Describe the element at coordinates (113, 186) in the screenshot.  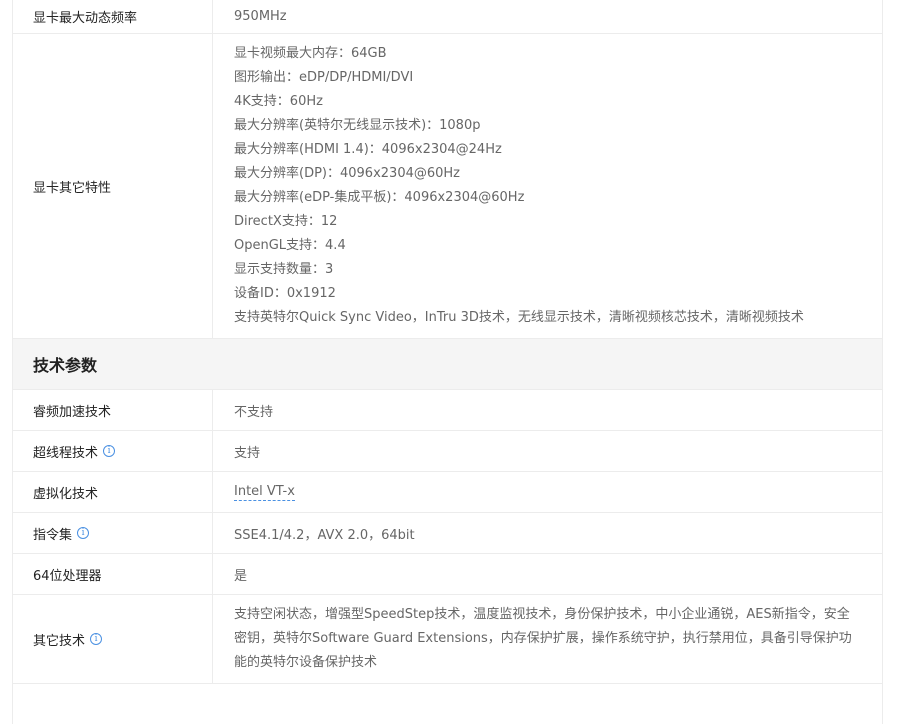
I see `spec-label: 显卡其它特性` at that location.